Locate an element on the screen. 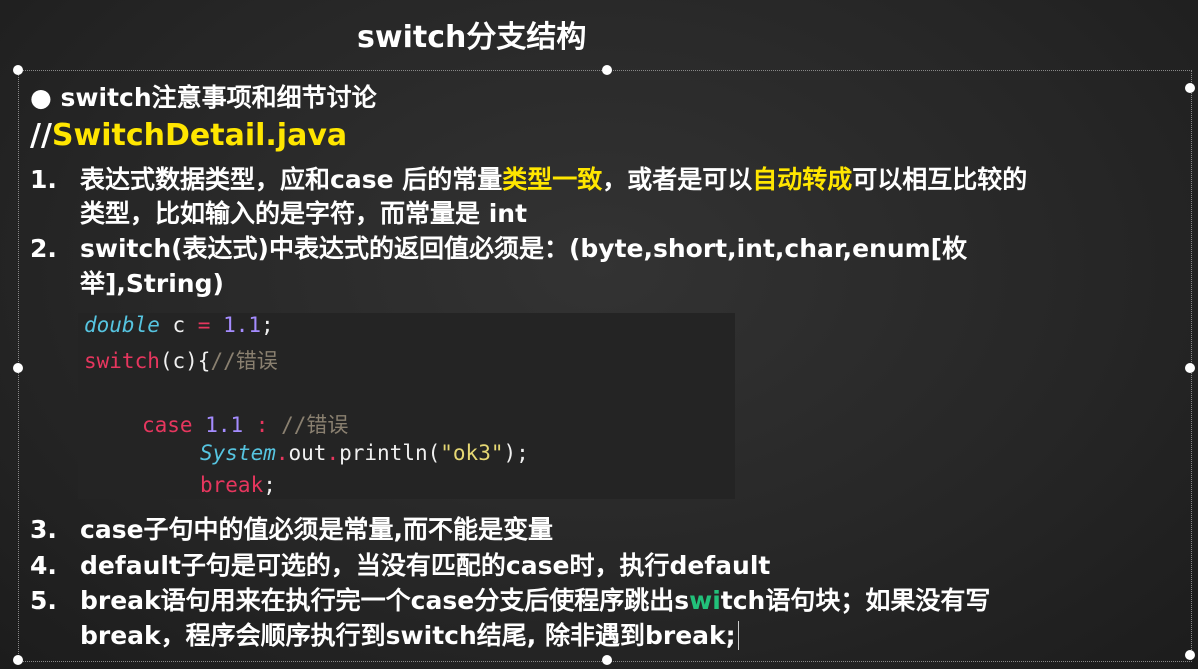 This screenshot has width=1198, height=669. highlight: 类型一致 is located at coordinates (552, 179).